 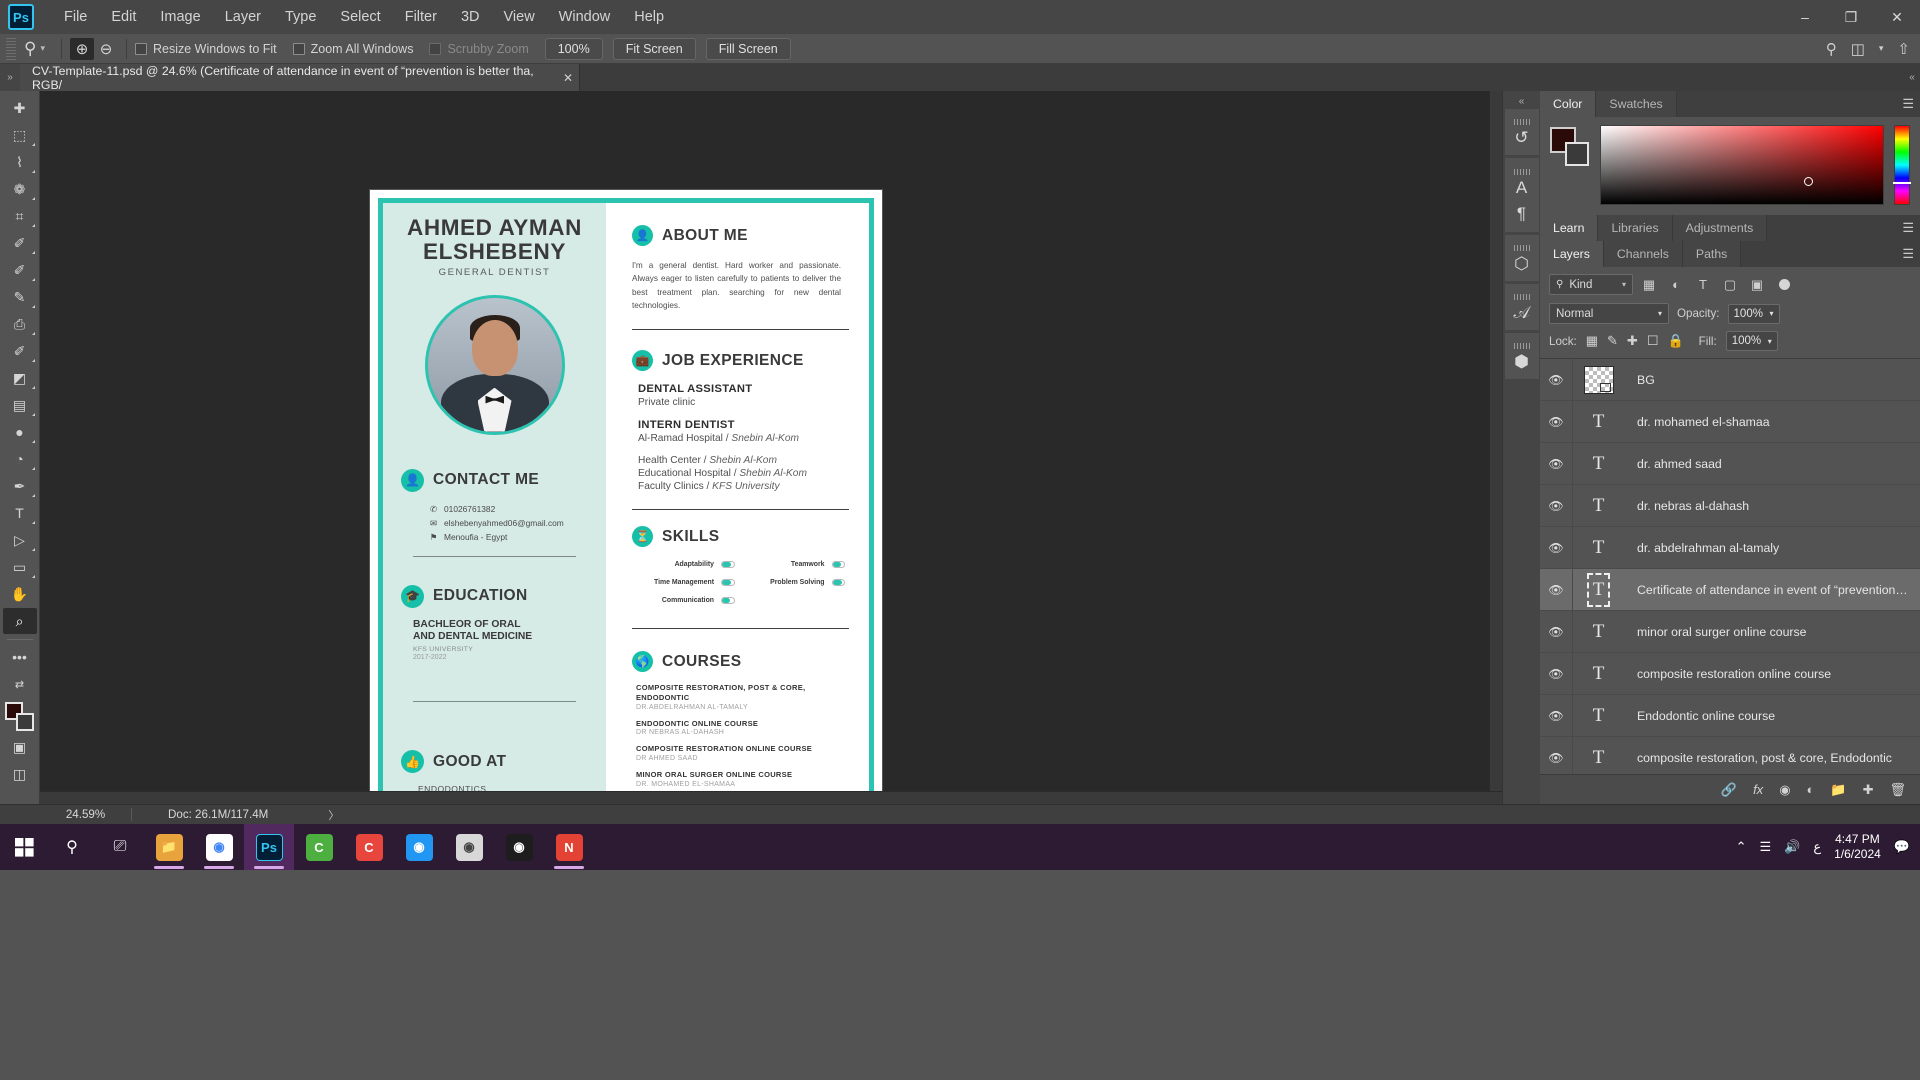 I want to click on filter-toggle-switch, so click(x=1784, y=284).